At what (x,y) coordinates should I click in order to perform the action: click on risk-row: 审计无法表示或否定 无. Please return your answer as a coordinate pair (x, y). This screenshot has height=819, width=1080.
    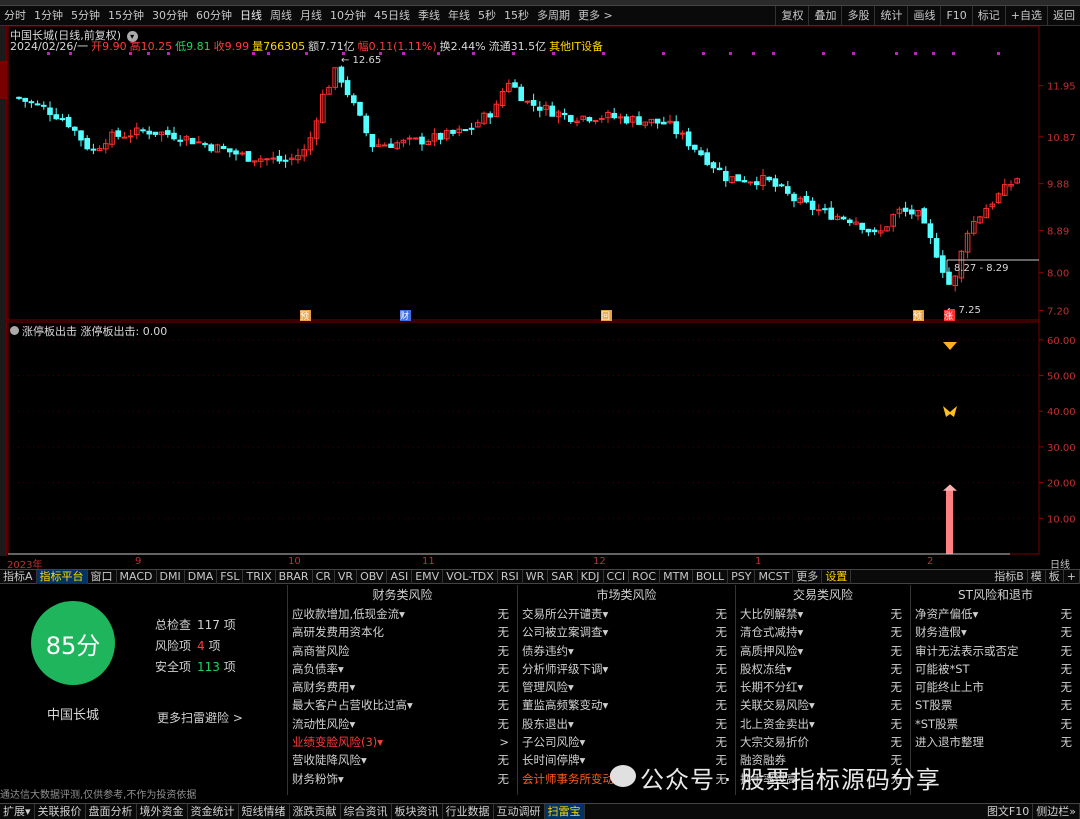
    Looking at the image, I should click on (995, 651).